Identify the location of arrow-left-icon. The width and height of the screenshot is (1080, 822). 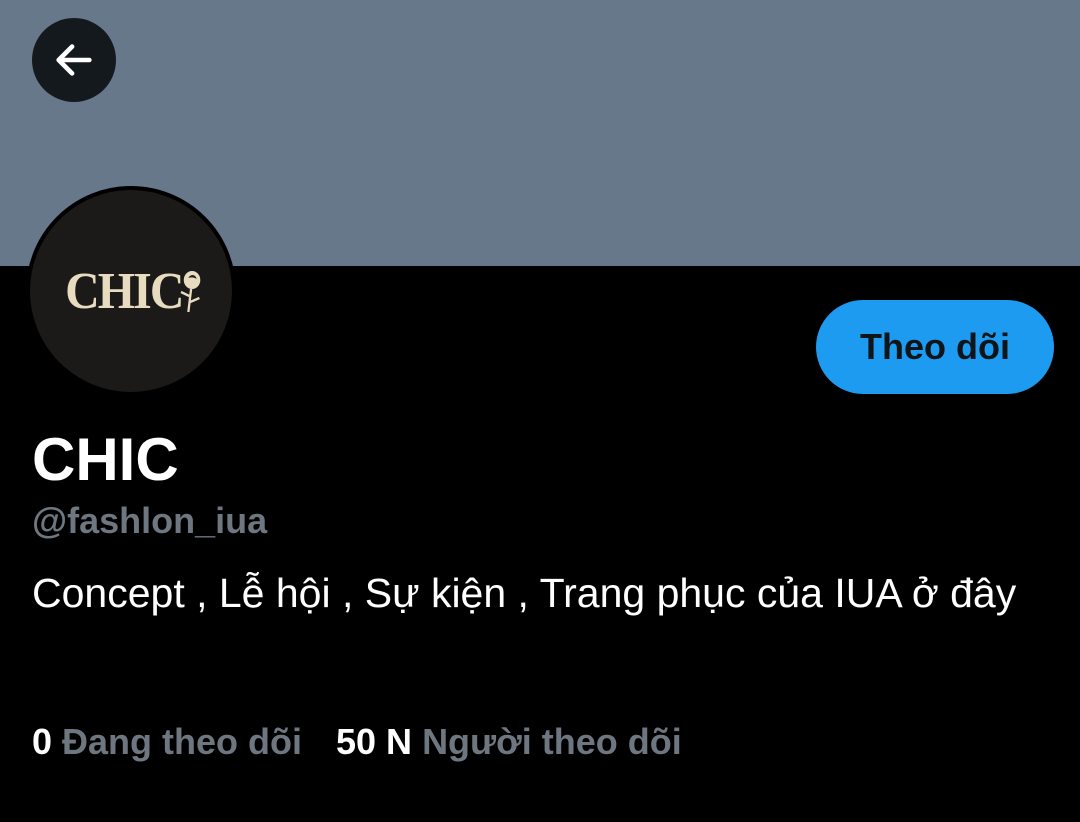
(74, 60).